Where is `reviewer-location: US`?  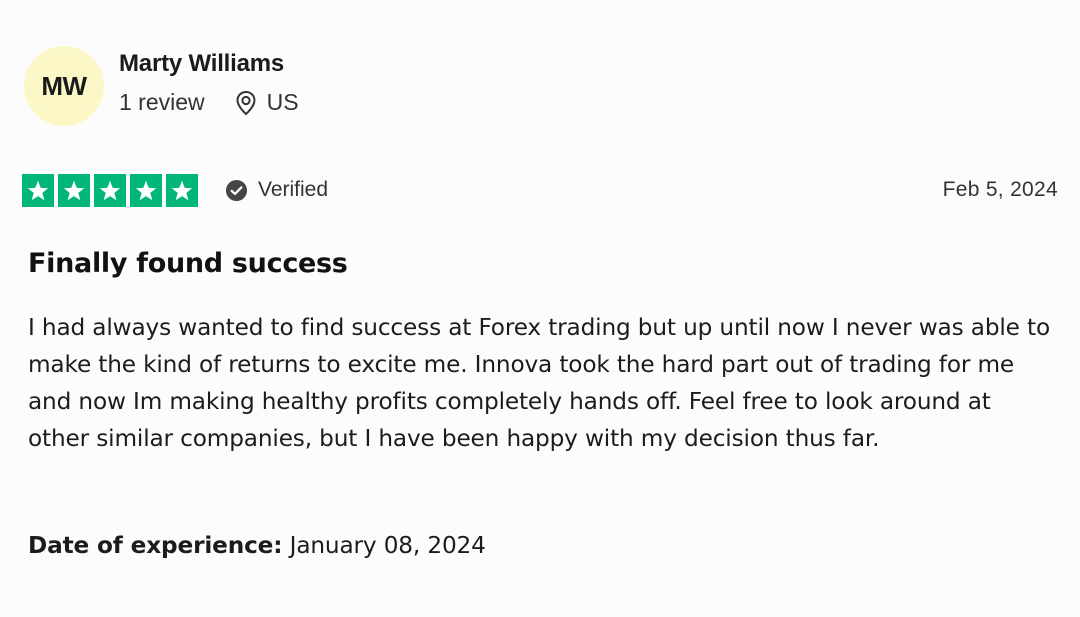
reviewer-location: US is located at coordinates (282, 102).